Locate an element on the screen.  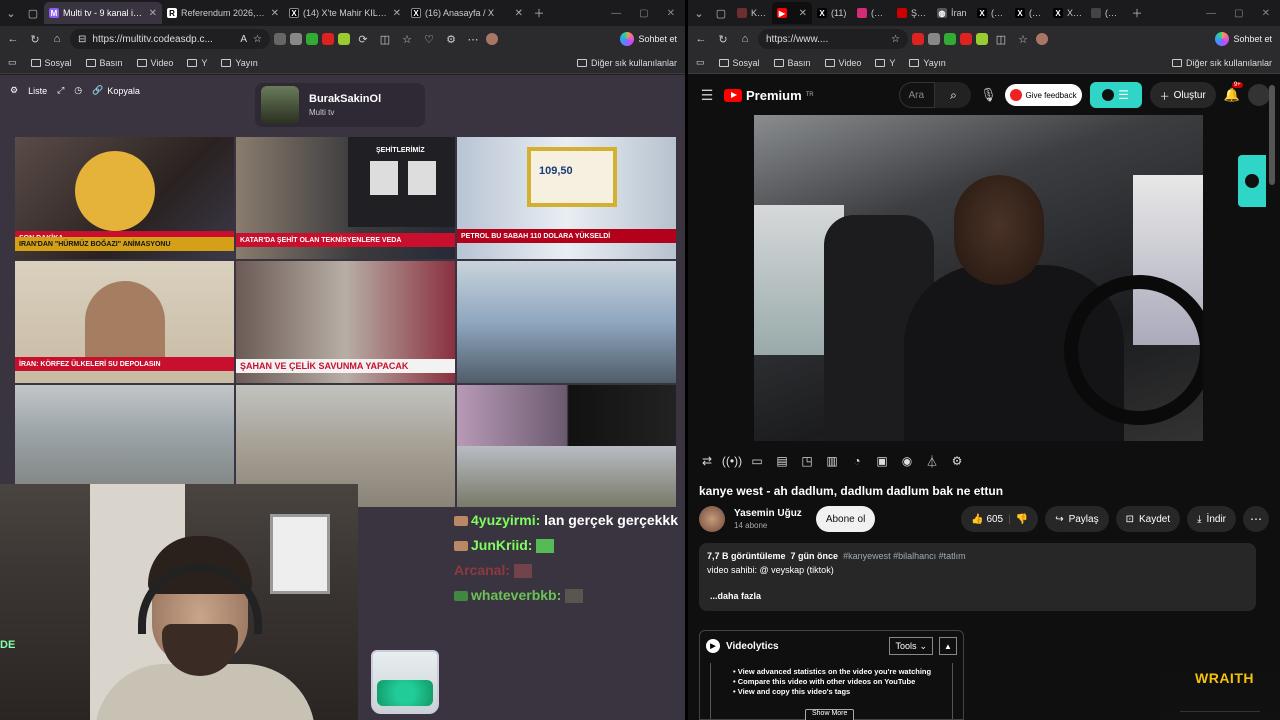
subtitles-icon: ▭ is located at coordinates (757, 461).